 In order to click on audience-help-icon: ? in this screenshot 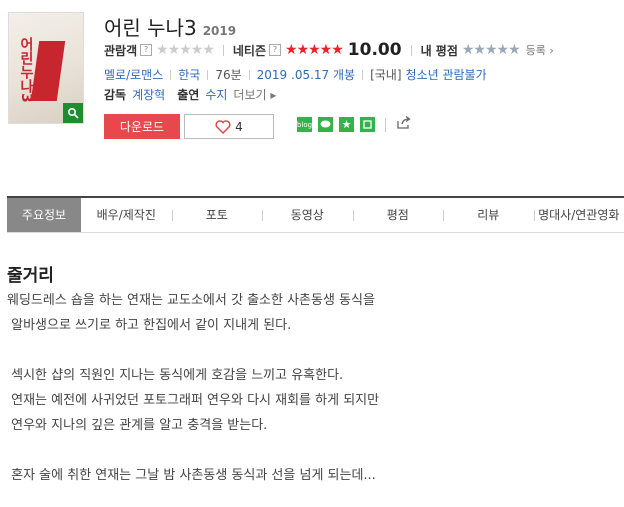, I will do `click(146, 50)`.